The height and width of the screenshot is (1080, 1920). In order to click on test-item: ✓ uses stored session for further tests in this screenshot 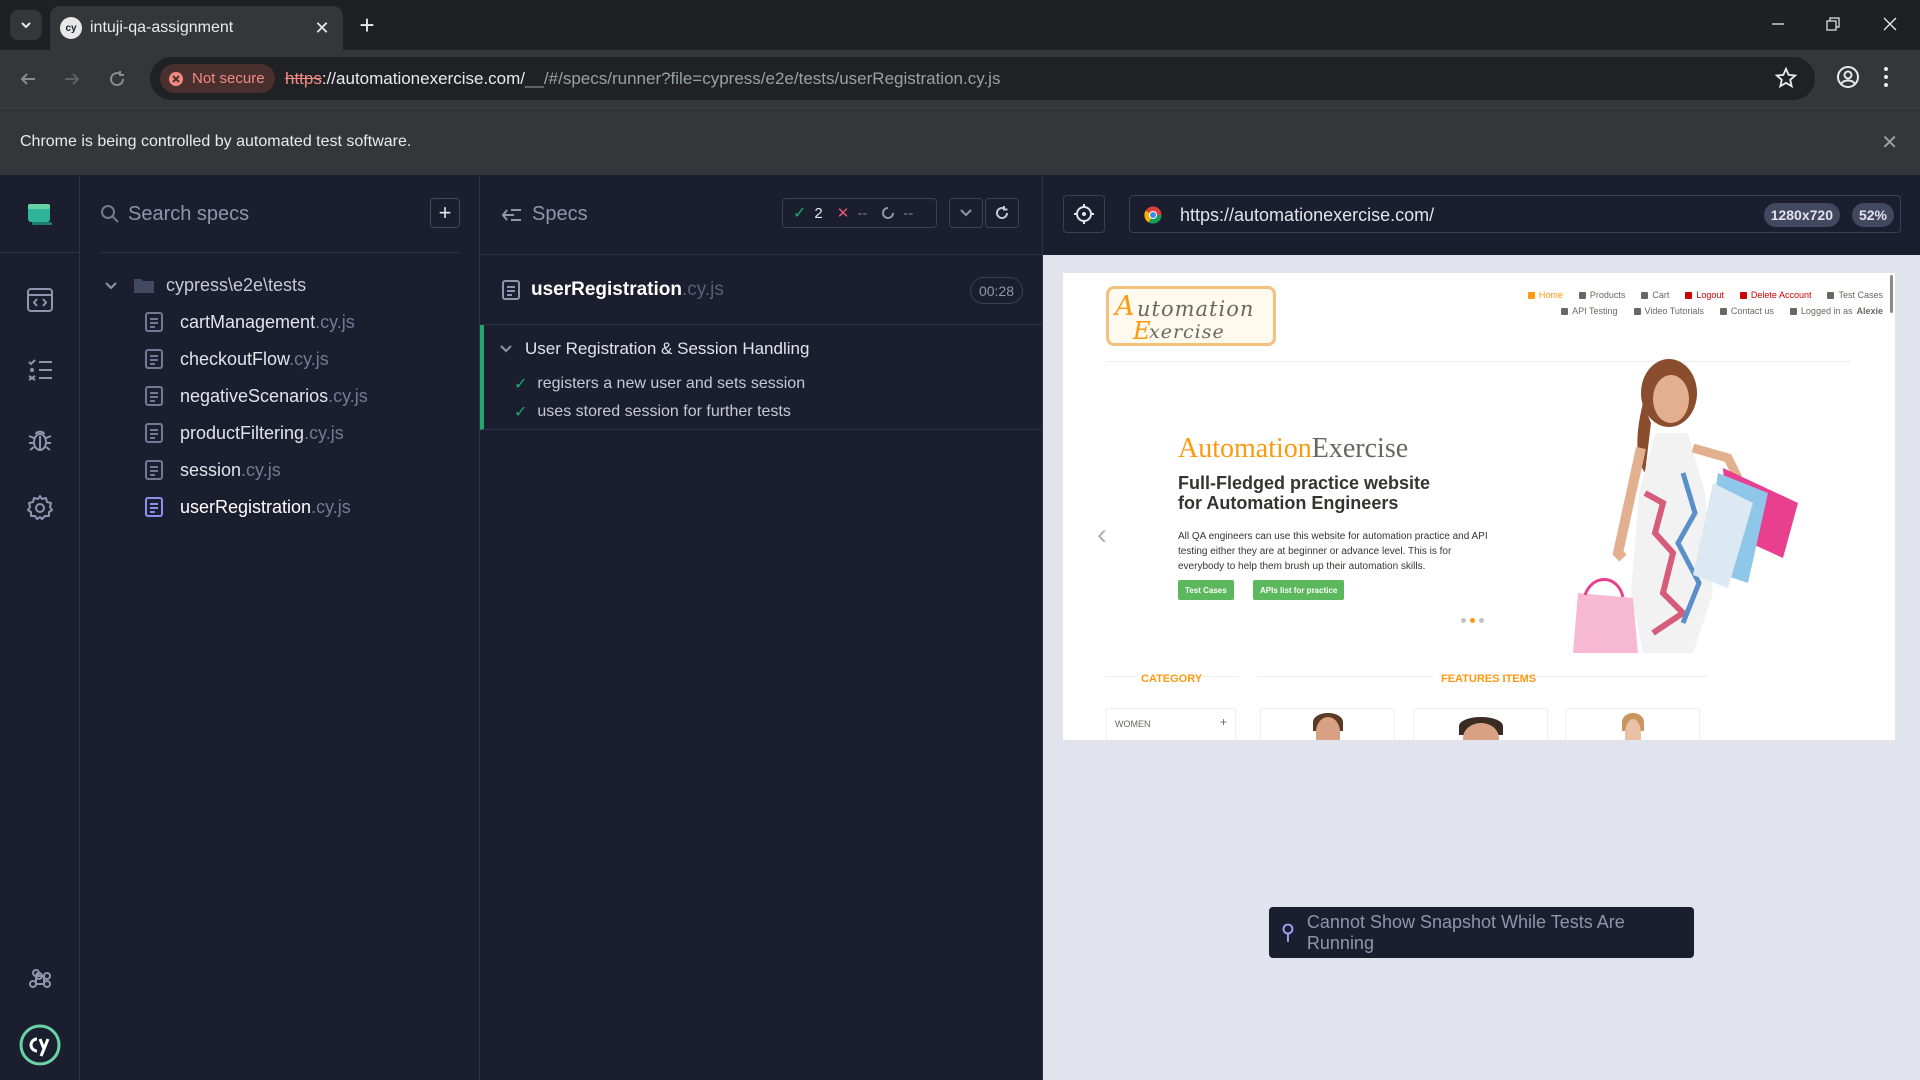, I will do `click(652, 412)`.